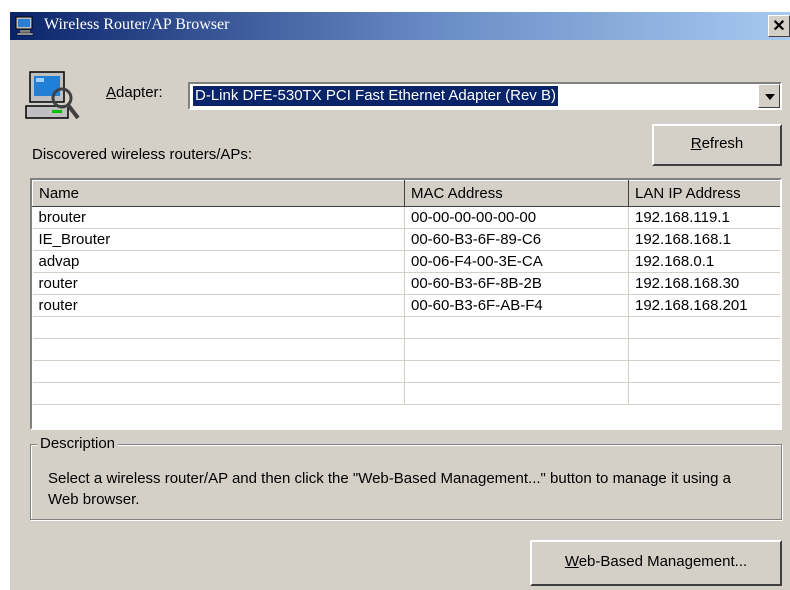 The width and height of the screenshot is (790, 590). I want to click on description-legend: Description, so click(78, 443).